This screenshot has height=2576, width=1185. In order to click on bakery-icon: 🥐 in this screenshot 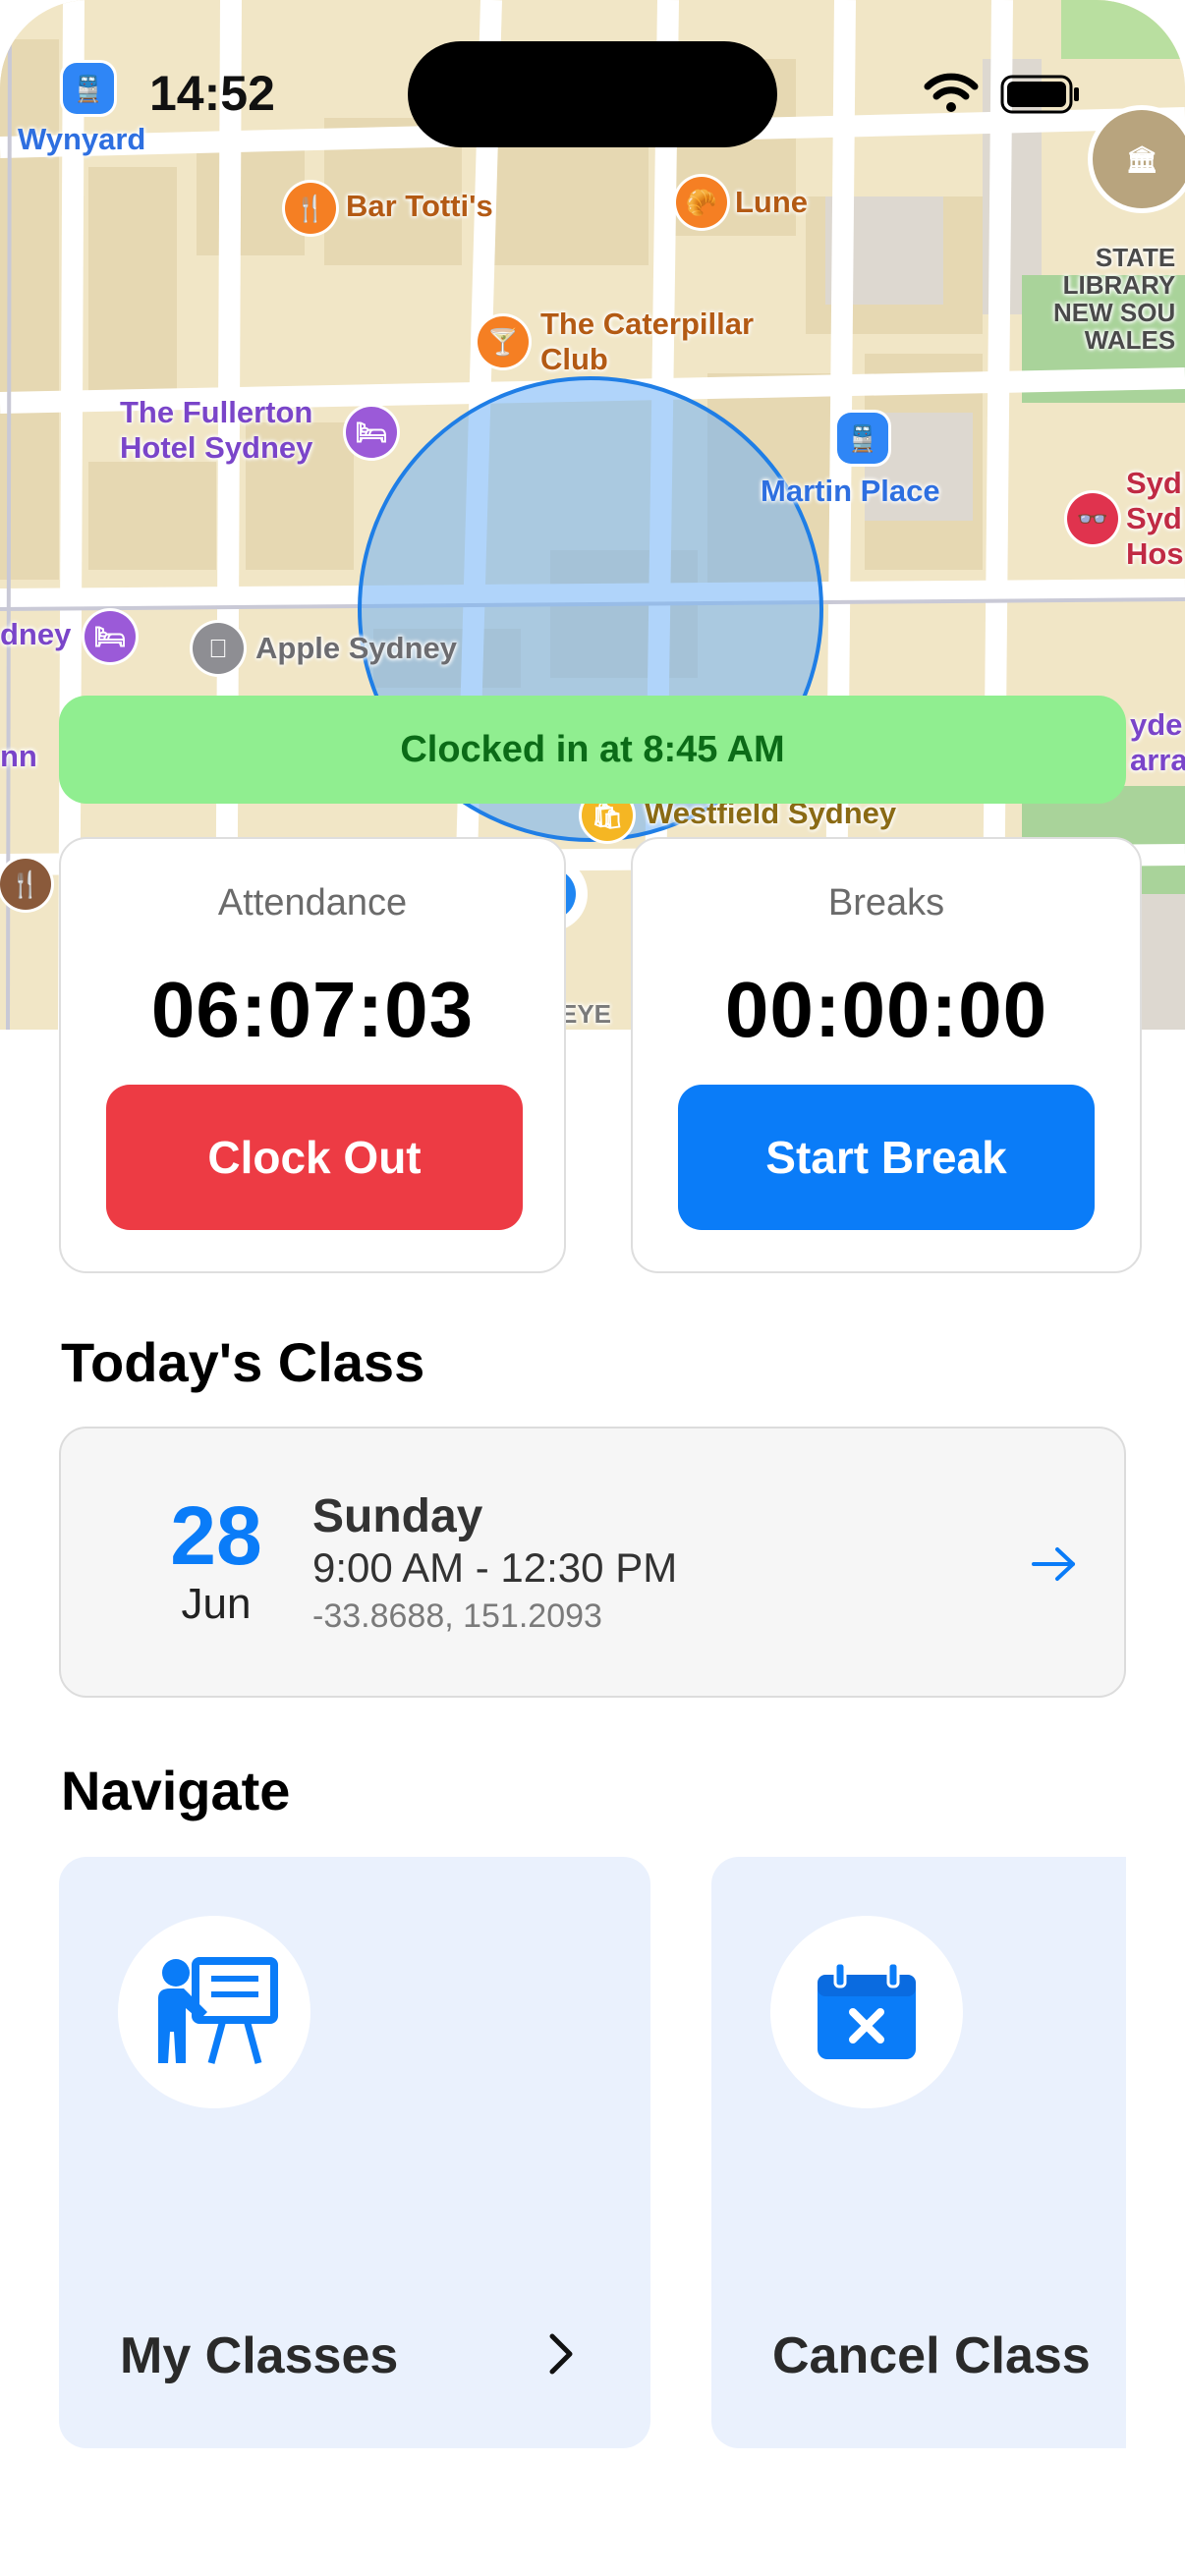, I will do `click(701, 202)`.